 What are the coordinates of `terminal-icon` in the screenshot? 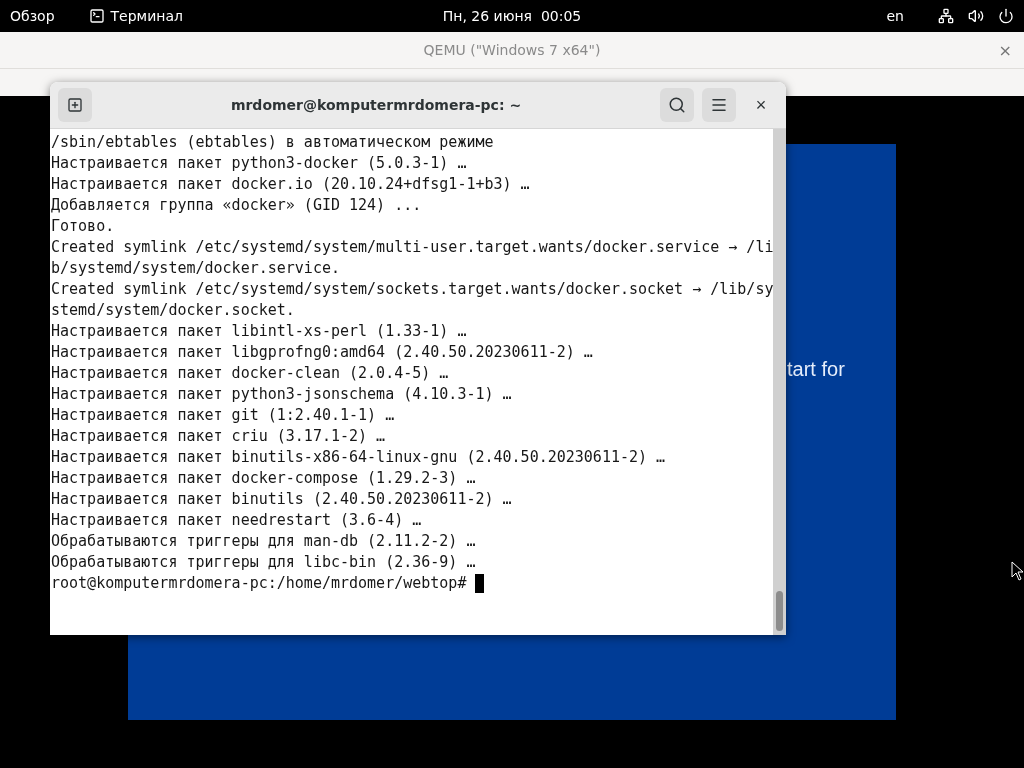 It's located at (96, 16).